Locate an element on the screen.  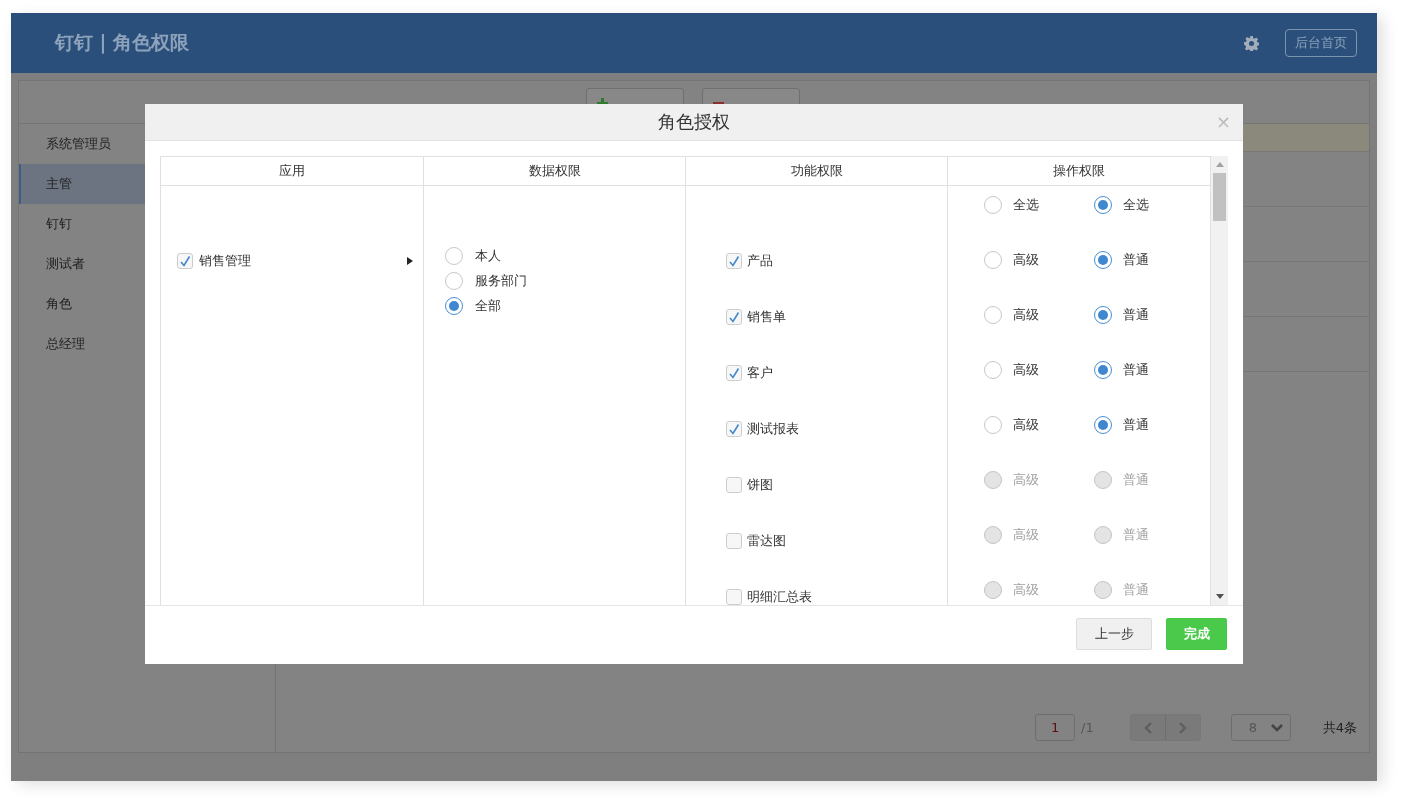
page-input: 1 is located at coordinates (1055, 727).